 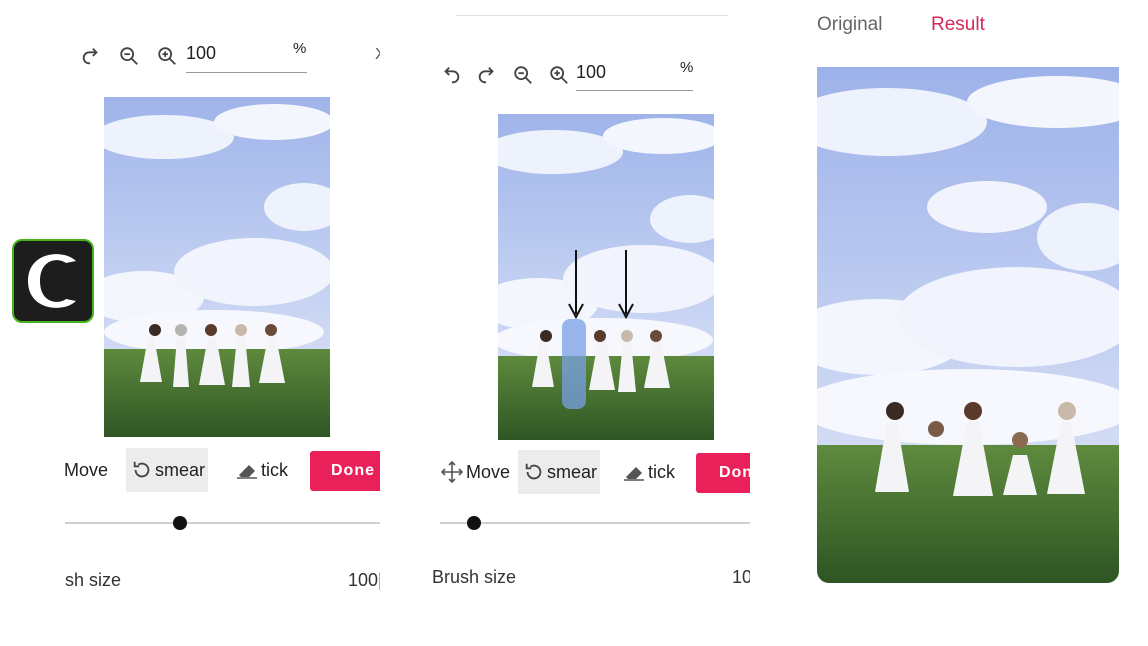 I want to click on clip-edge-glyph: X, so click(x=377, y=55).